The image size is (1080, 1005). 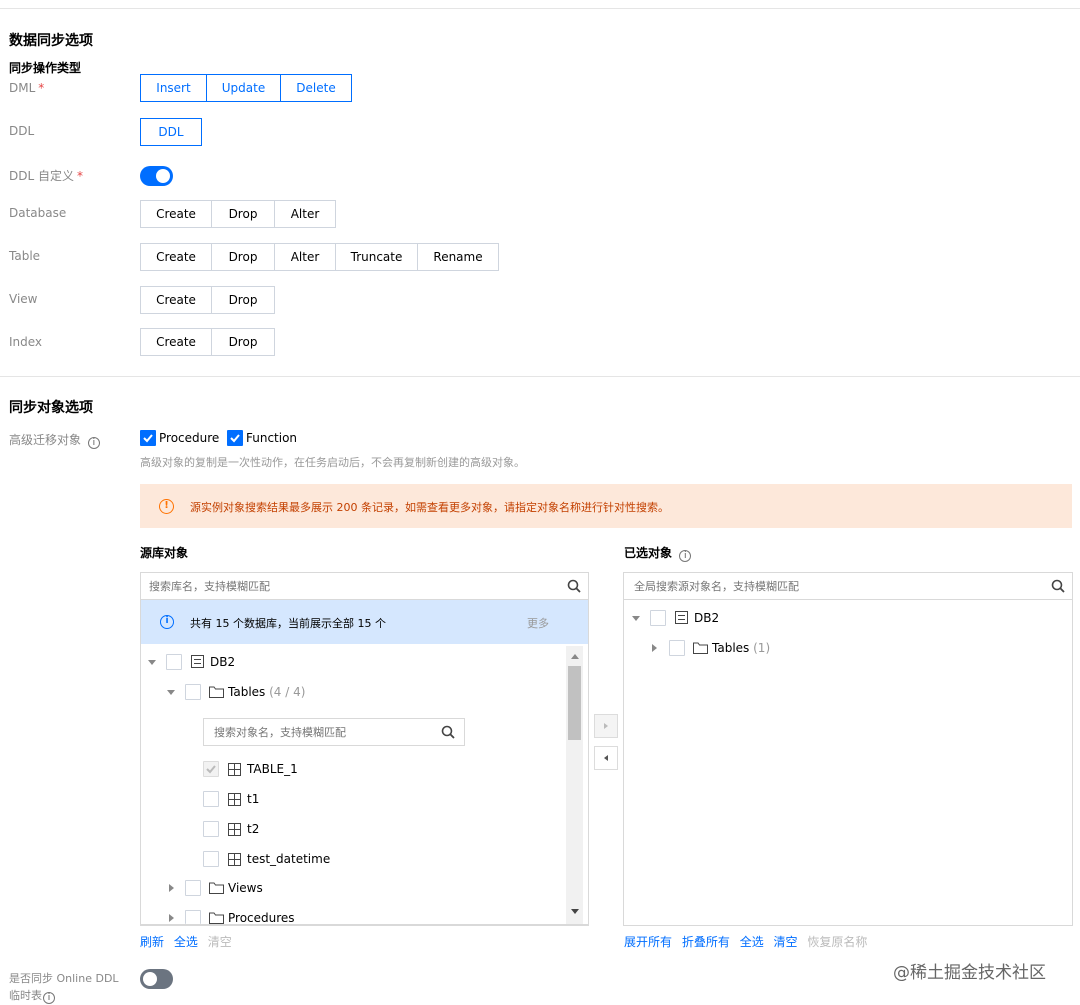 What do you see at coordinates (45, 440) in the screenshot?
I see `advanced-objects-label-text: 高级迁移对象` at bounding box center [45, 440].